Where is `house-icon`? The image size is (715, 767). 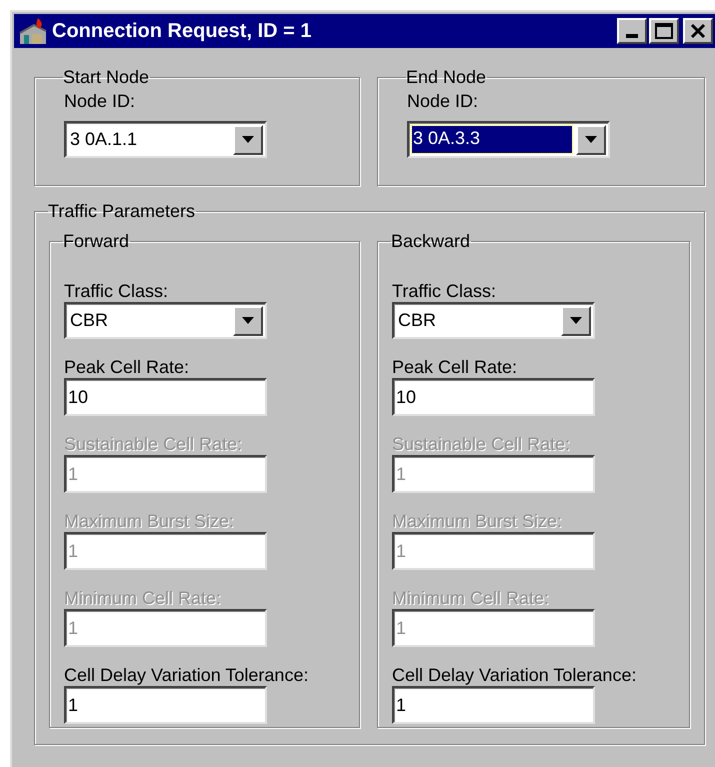
house-icon is located at coordinates (33, 31).